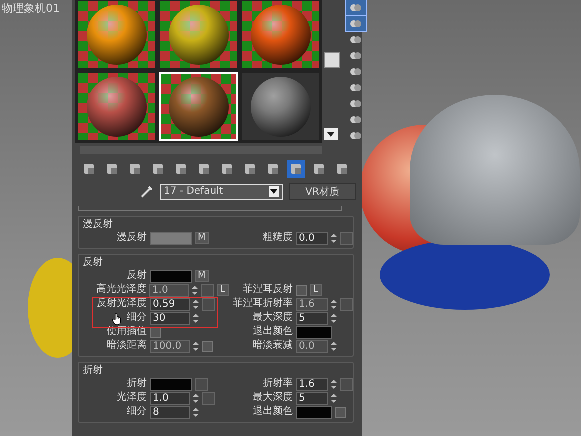 Image resolution: width=581 pixels, height=436 pixels. Describe the element at coordinates (268, 290) in the screenshot. I see `parameter-label: 菲涅耳反射` at that location.